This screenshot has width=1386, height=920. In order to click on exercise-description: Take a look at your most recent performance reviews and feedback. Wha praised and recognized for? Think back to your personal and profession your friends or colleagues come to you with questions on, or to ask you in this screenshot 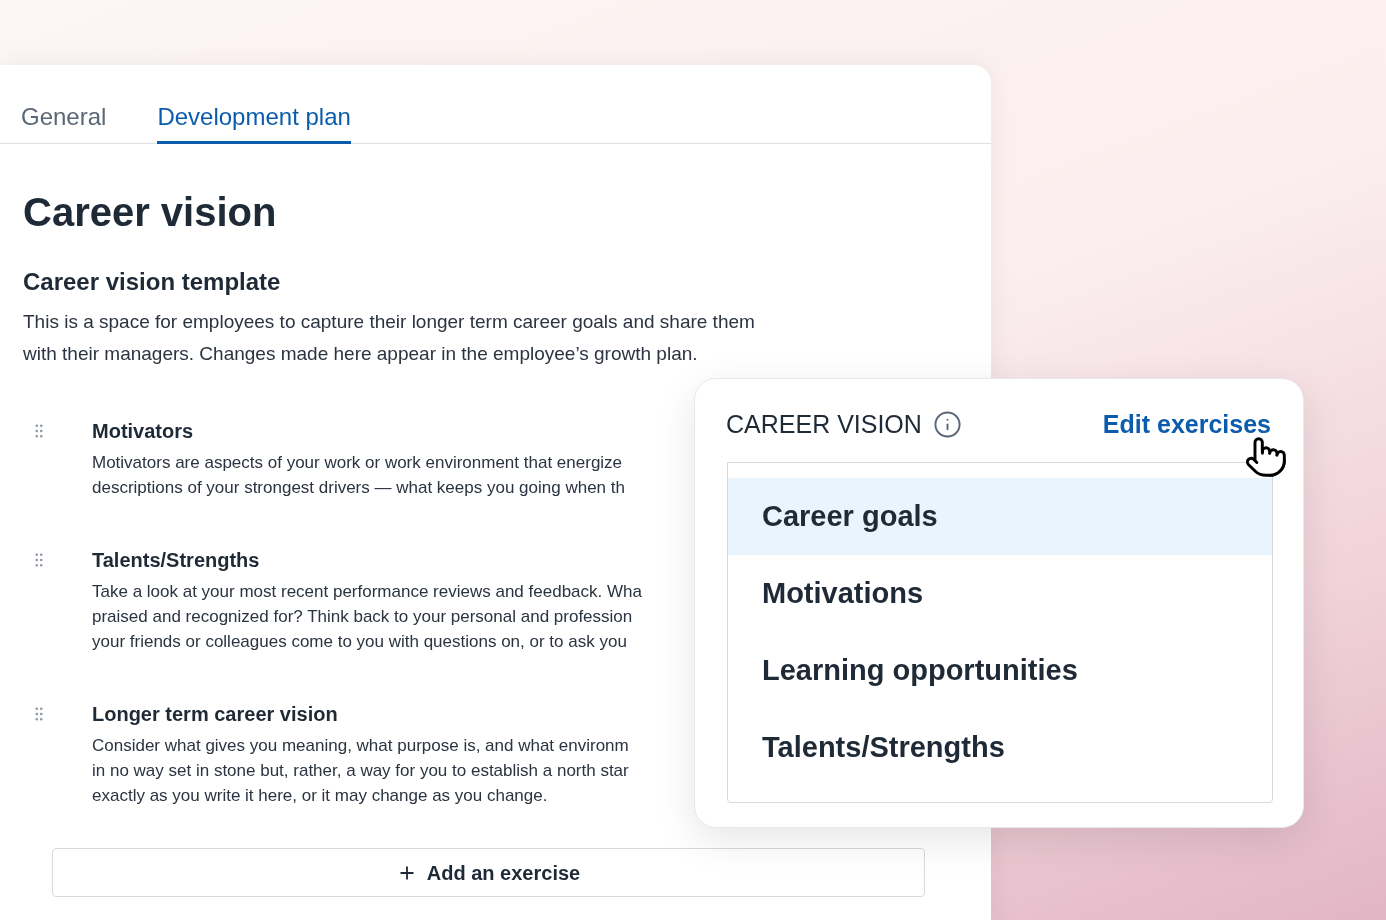, I will do `click(367, 617)`.